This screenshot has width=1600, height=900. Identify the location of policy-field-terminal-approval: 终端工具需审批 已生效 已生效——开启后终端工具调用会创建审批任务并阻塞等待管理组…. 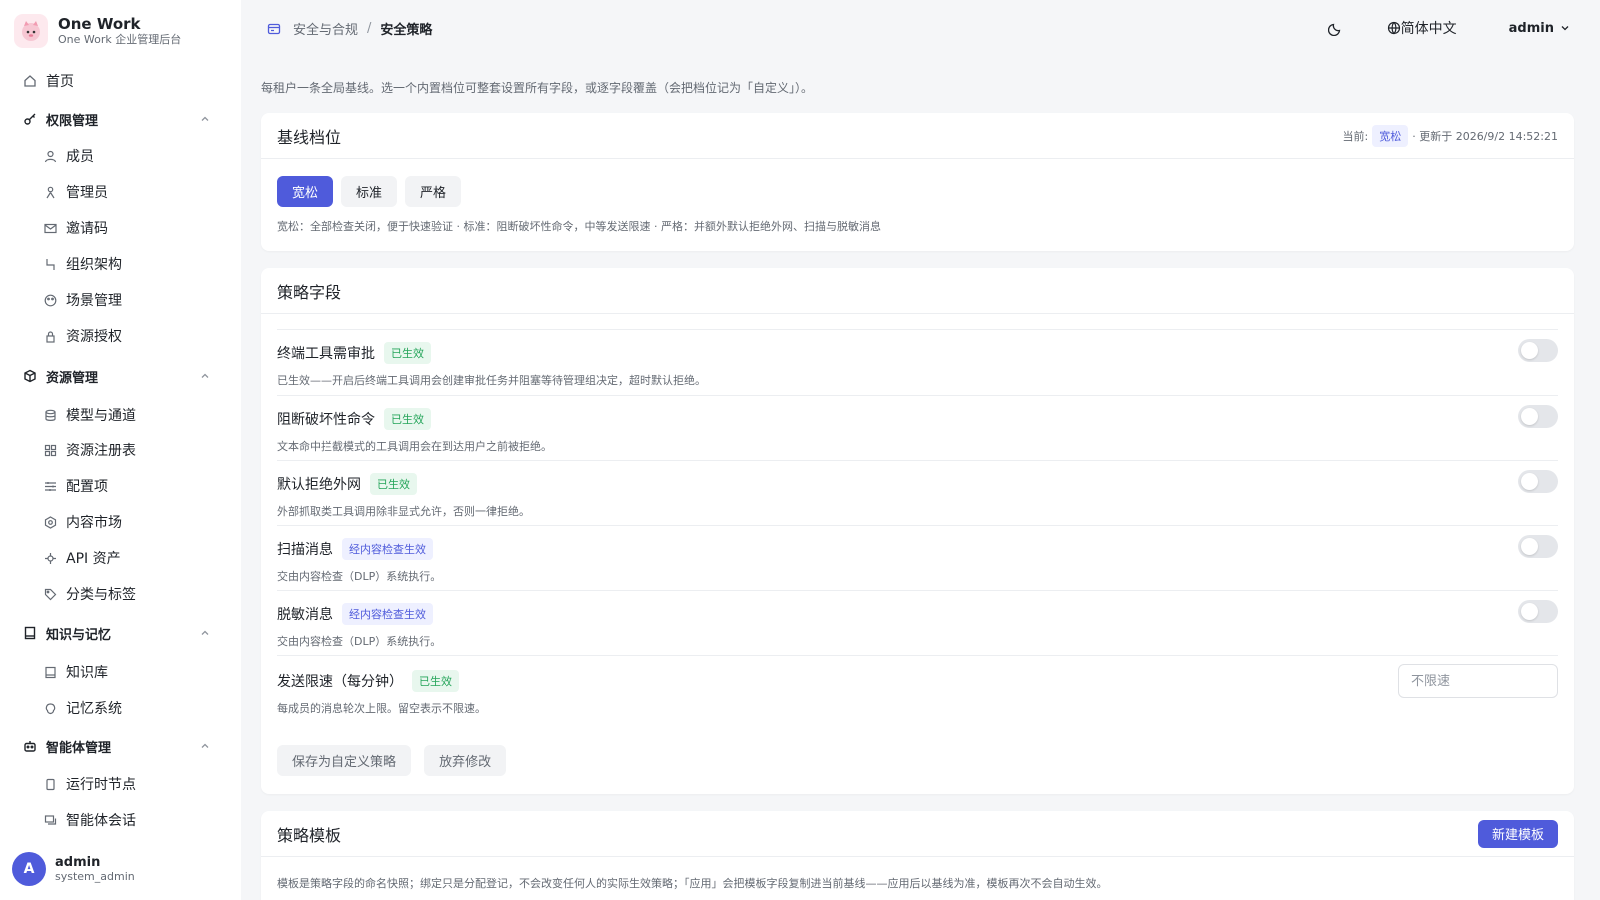
(917, 363).